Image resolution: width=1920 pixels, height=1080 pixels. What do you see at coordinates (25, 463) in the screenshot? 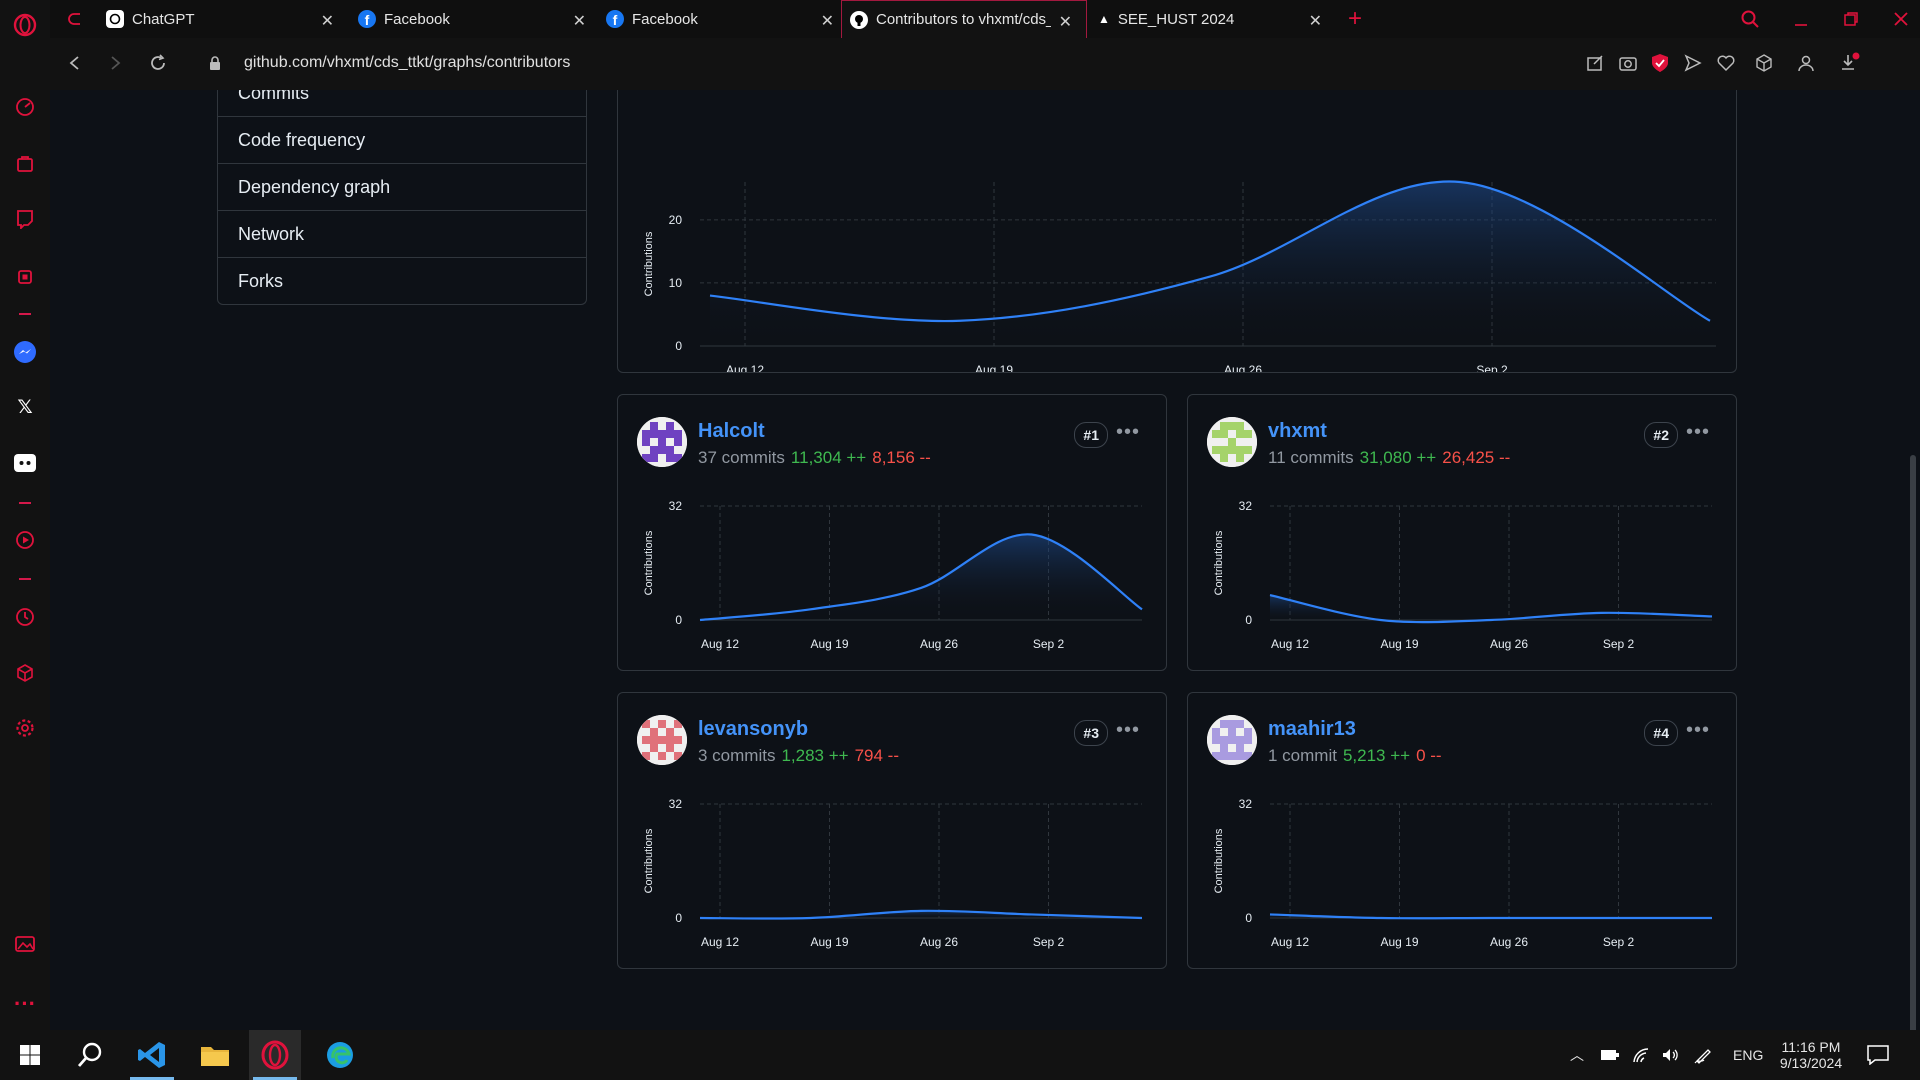
I see `discord-icon` at bounding box center [25, 463].